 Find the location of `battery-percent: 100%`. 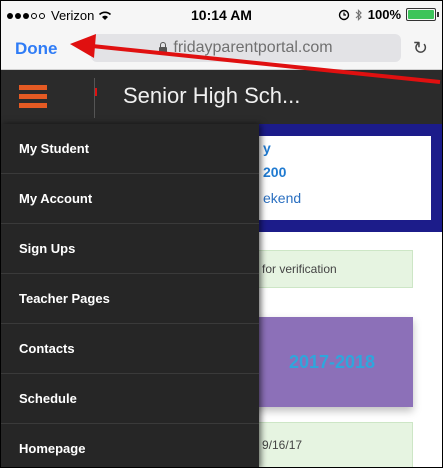

battery-percent: 100% is located at coordinates (384, 14).